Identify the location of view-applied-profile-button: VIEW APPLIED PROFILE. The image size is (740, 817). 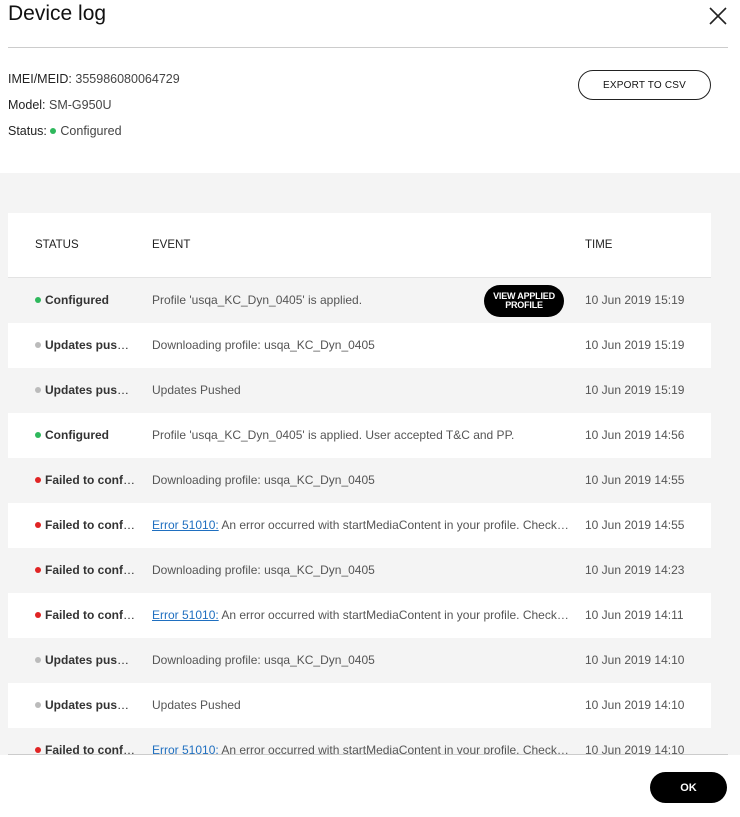
(524, 301).